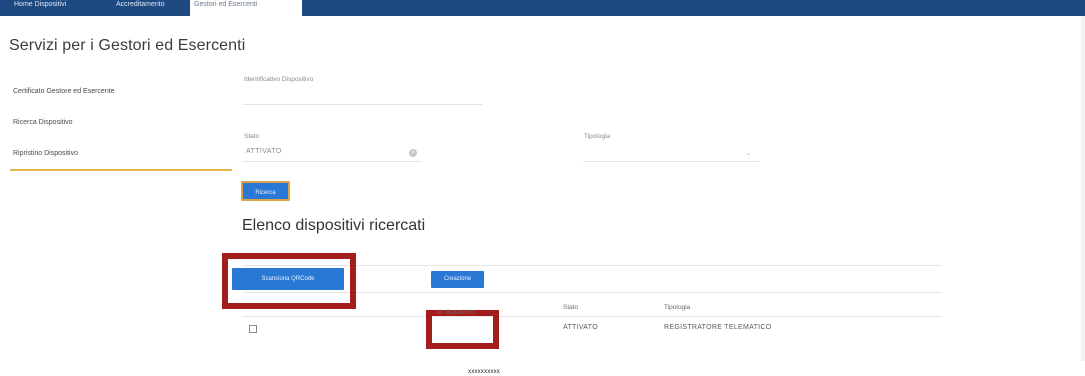 The image size is (1085, 376). Describe the element at coordinates (362, 104) in the screenshot. I see `identificativo-underline` at that location.